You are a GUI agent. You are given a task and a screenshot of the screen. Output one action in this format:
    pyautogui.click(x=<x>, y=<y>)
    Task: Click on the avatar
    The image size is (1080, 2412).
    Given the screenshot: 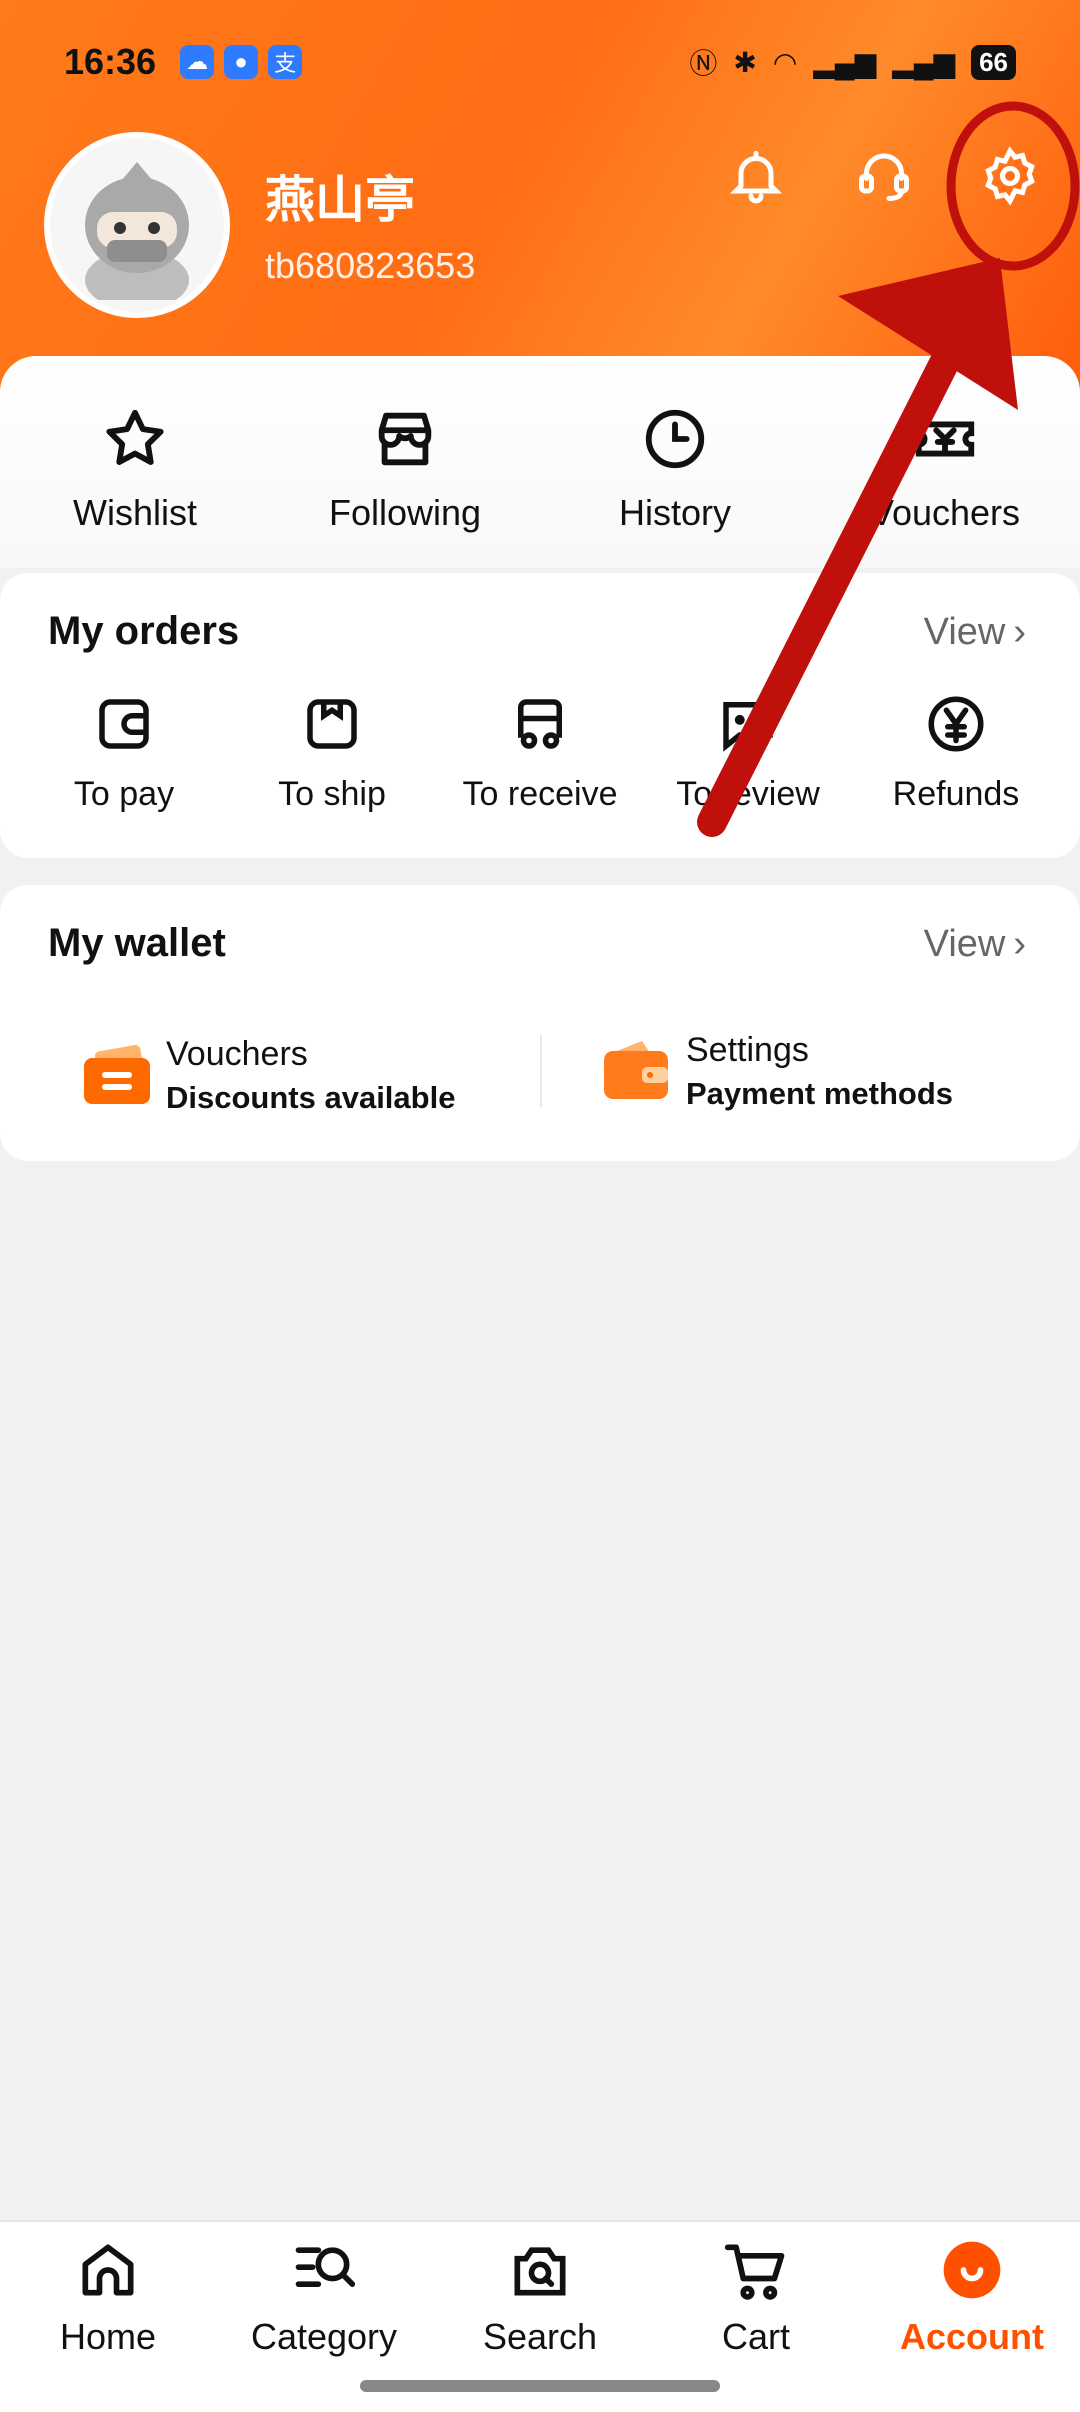 What is the action you would take?
    pyautogui.click(x=137, y=225)
    